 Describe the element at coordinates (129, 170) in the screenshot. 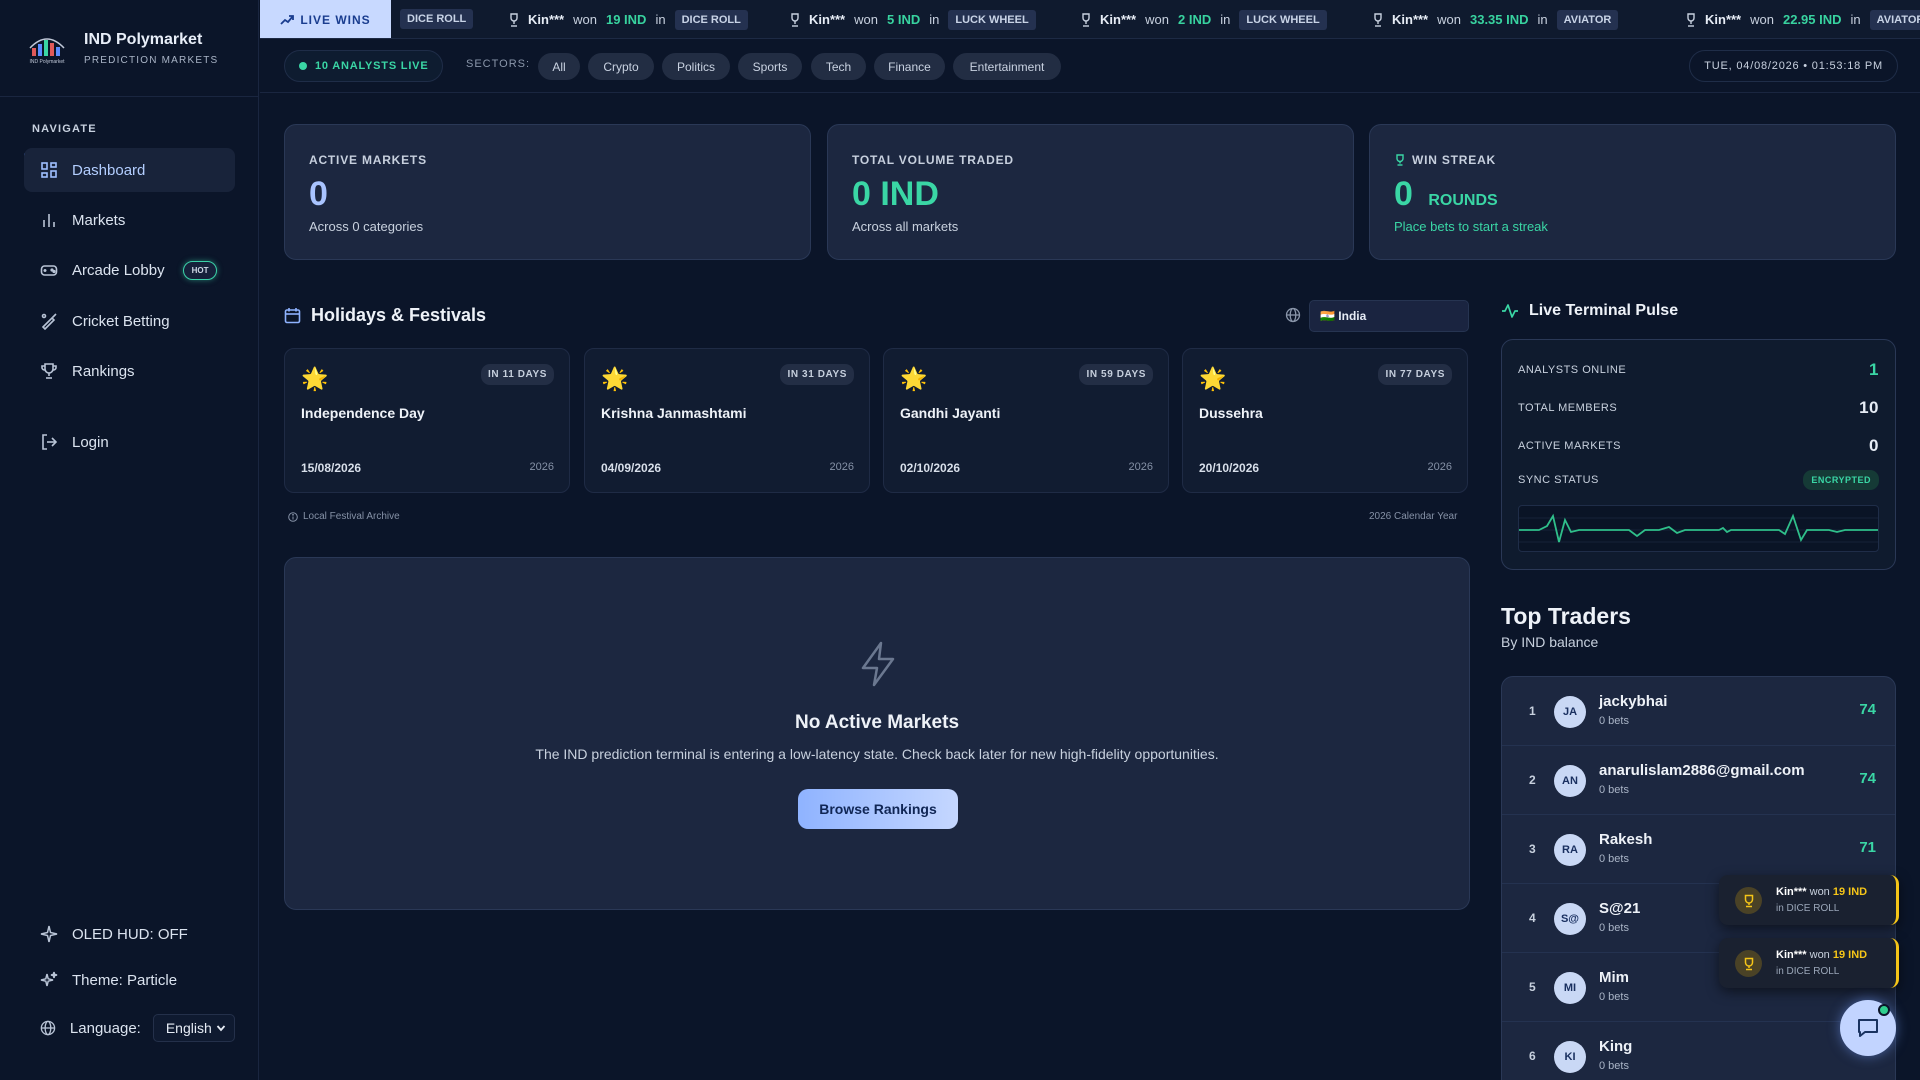

I see `sidebar-item-dashboard: Dashboard` at that location.